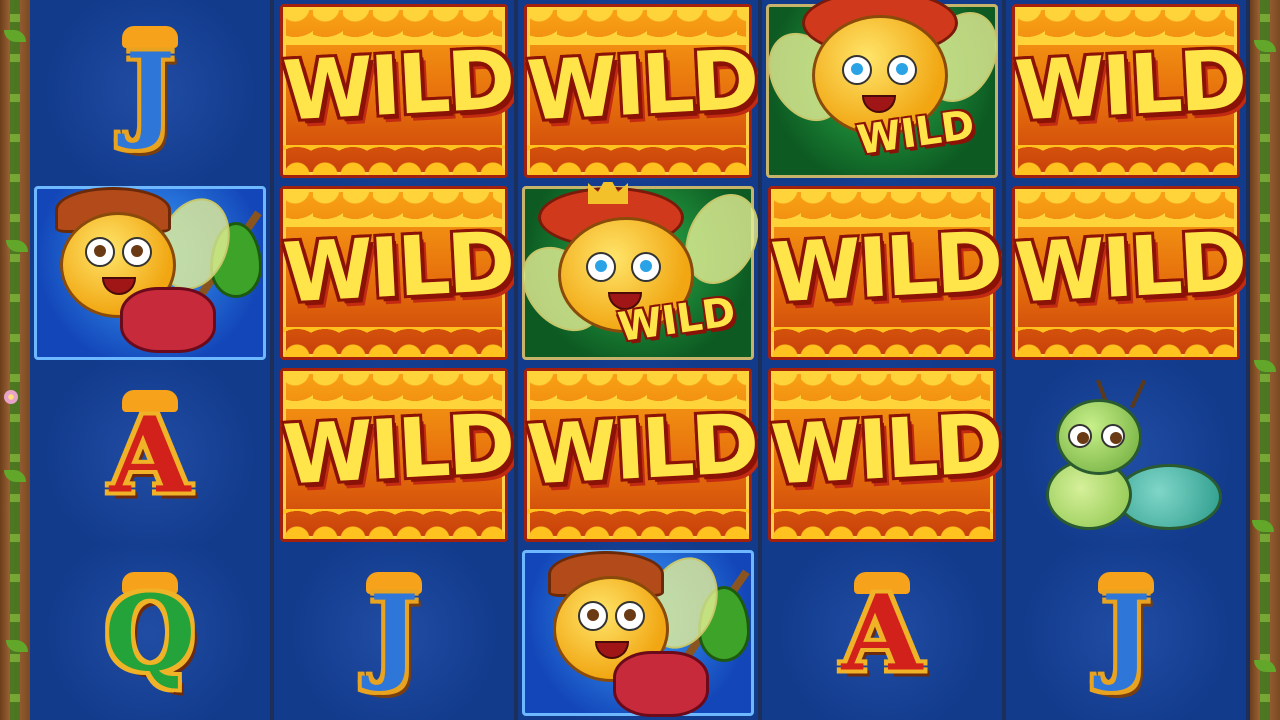  I want to click on left-frame-border, so click(15, 360).